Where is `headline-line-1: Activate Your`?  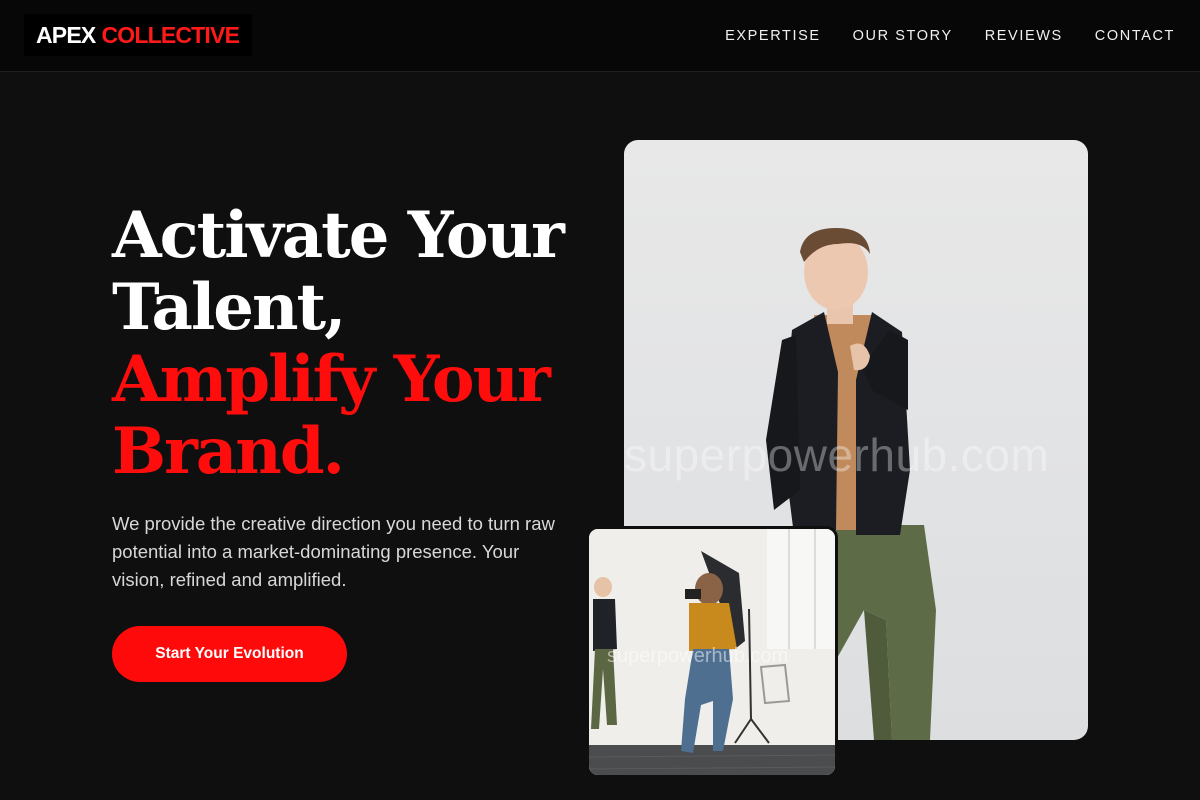 headline-line-1: Activate Your is located at coordinates (338, 235).